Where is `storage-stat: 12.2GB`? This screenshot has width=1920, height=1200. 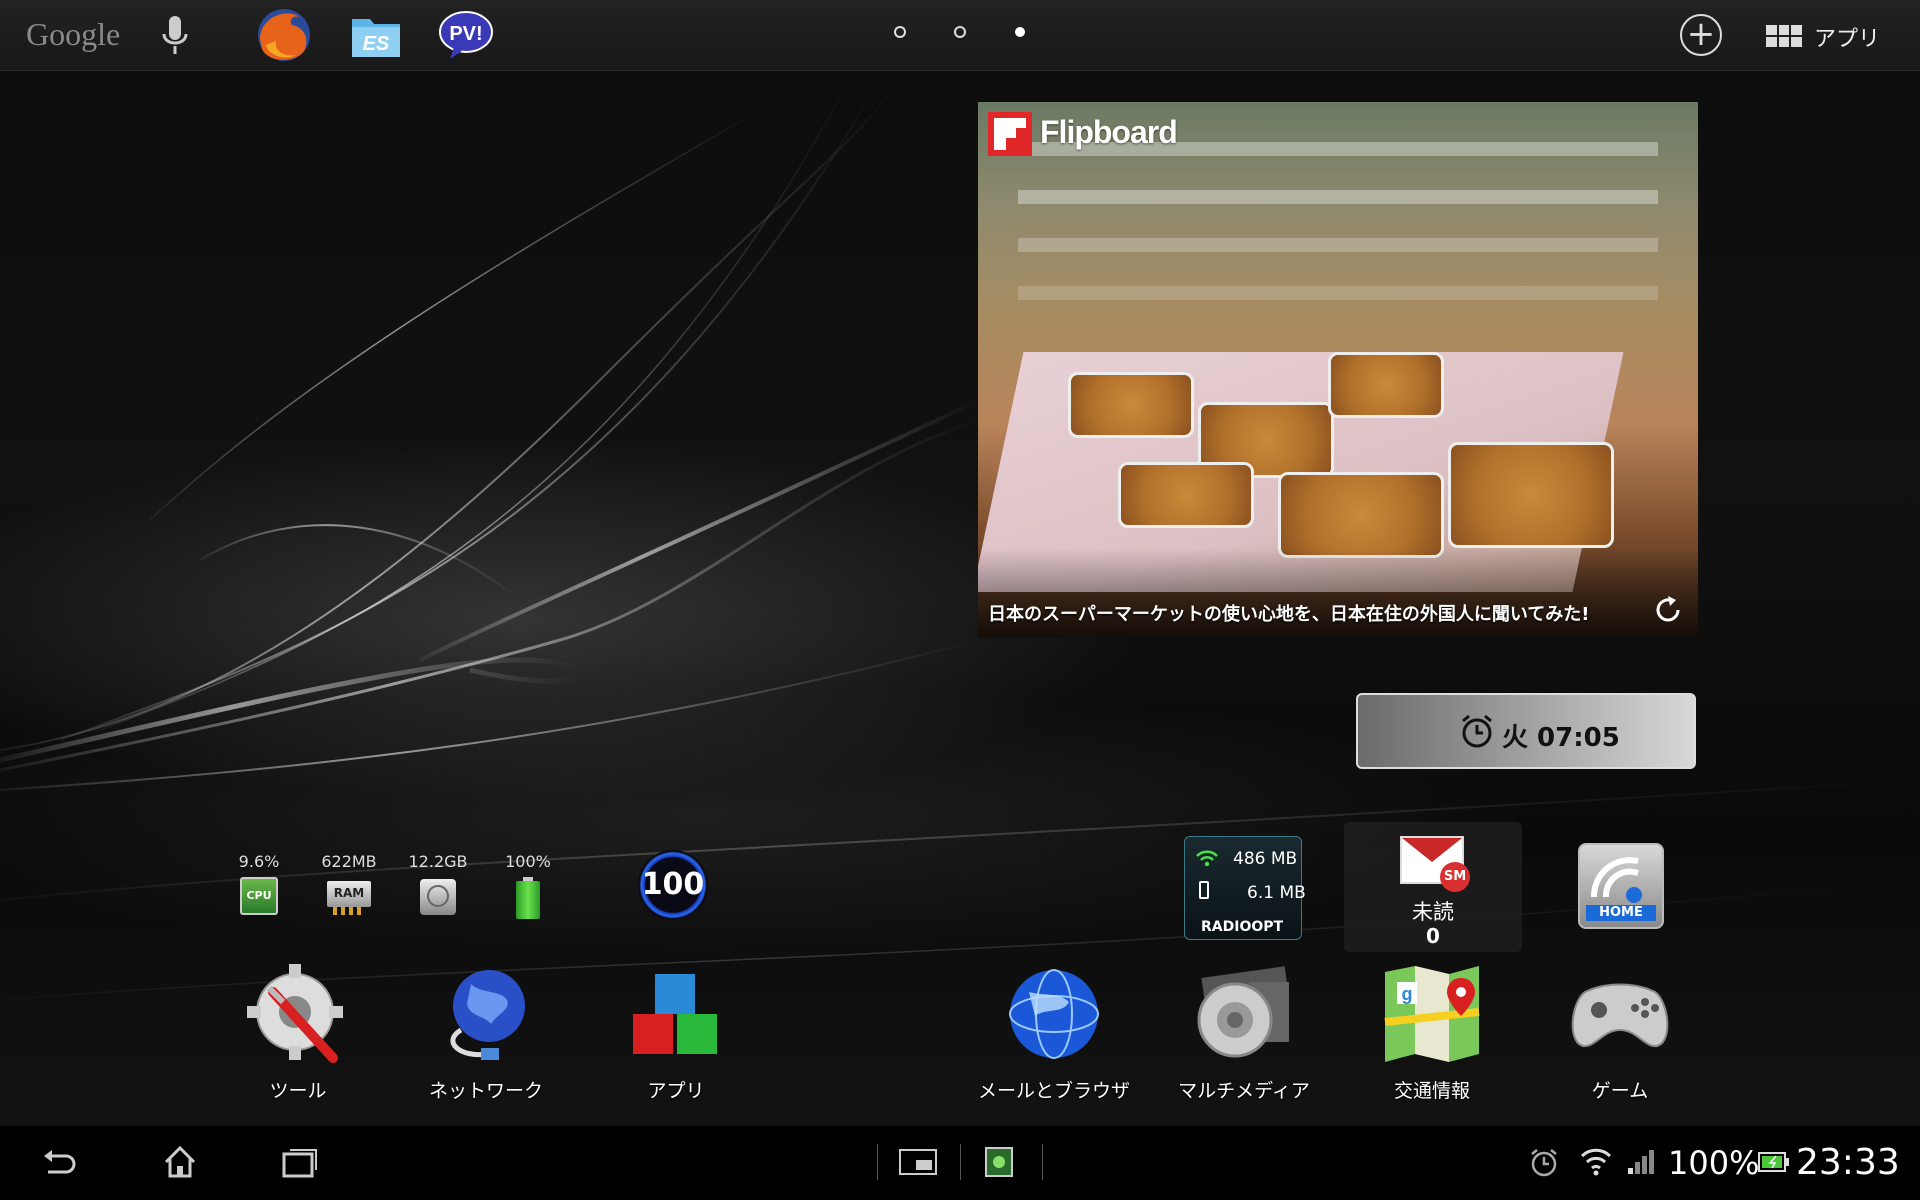 storage-stat: 12.2GB is located at coordinates (438, 884).